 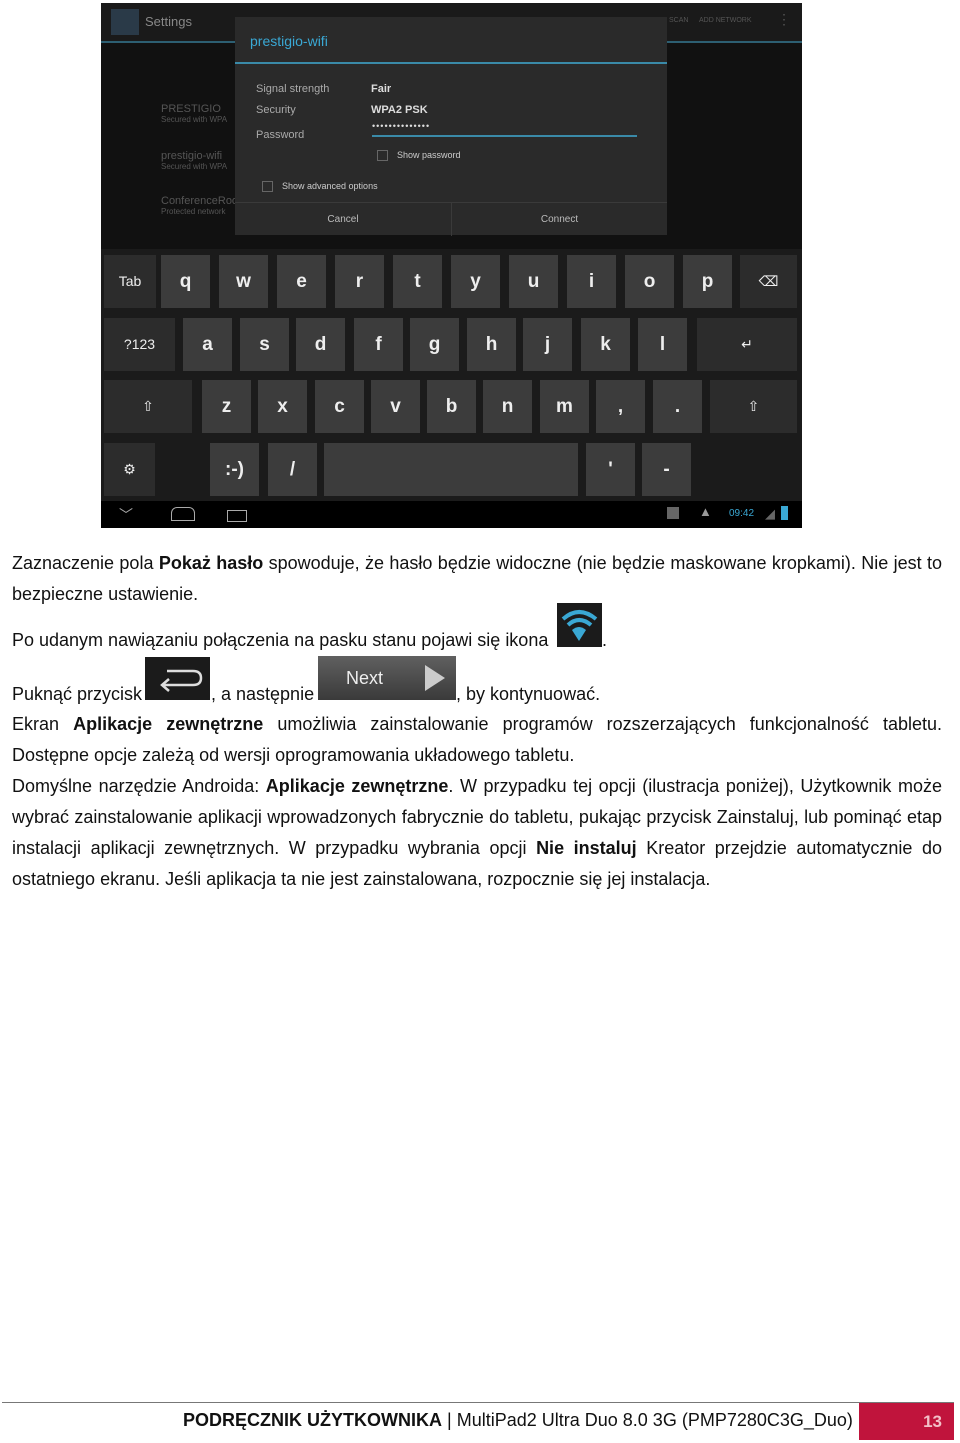 What do you see at coordinates (243, 281) in the screenshot?
I see `key: w` at bounding box center [243, 281].